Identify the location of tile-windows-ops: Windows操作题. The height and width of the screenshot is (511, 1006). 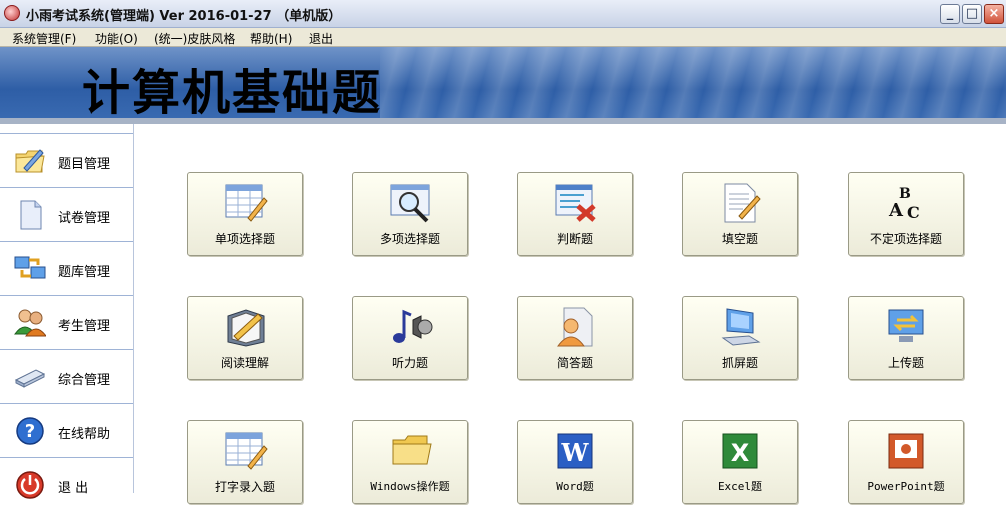
(410, 462).